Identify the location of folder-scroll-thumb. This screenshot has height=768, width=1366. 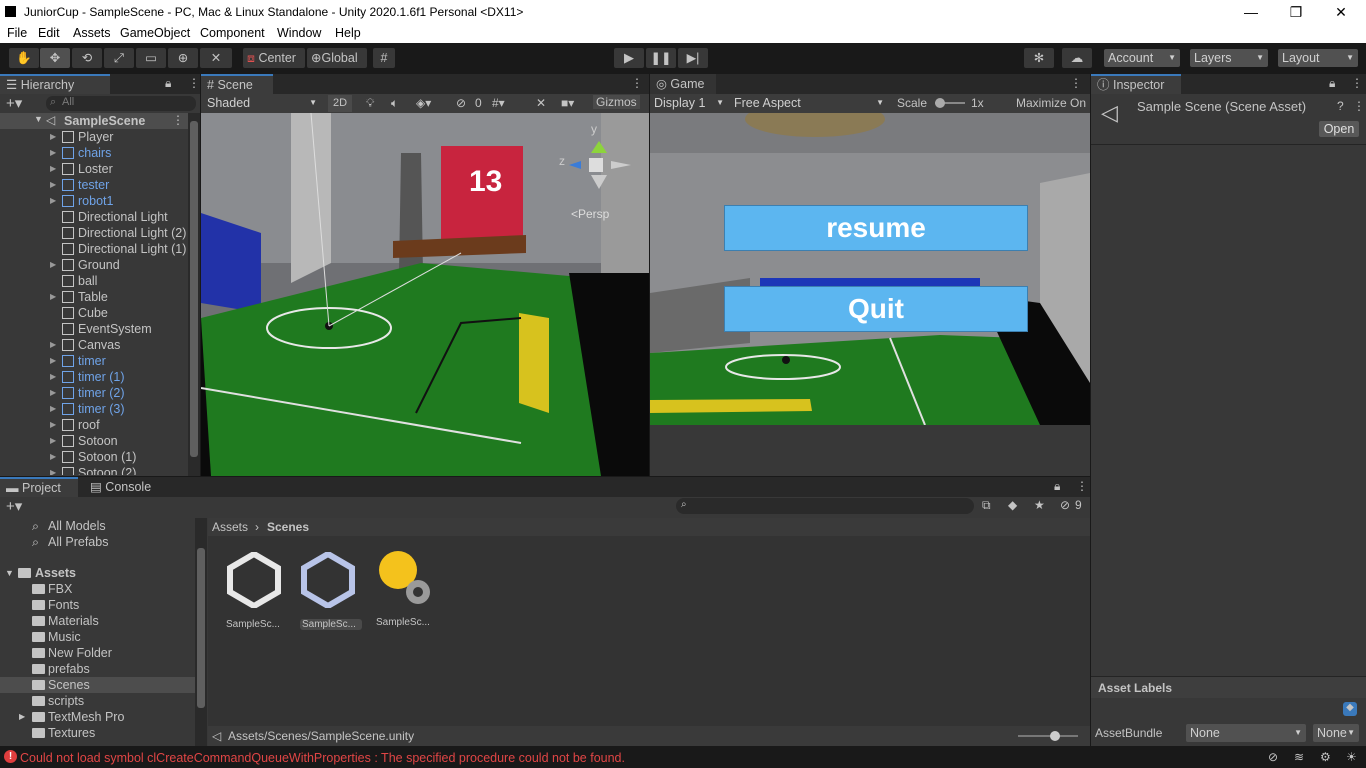
(201, 628).